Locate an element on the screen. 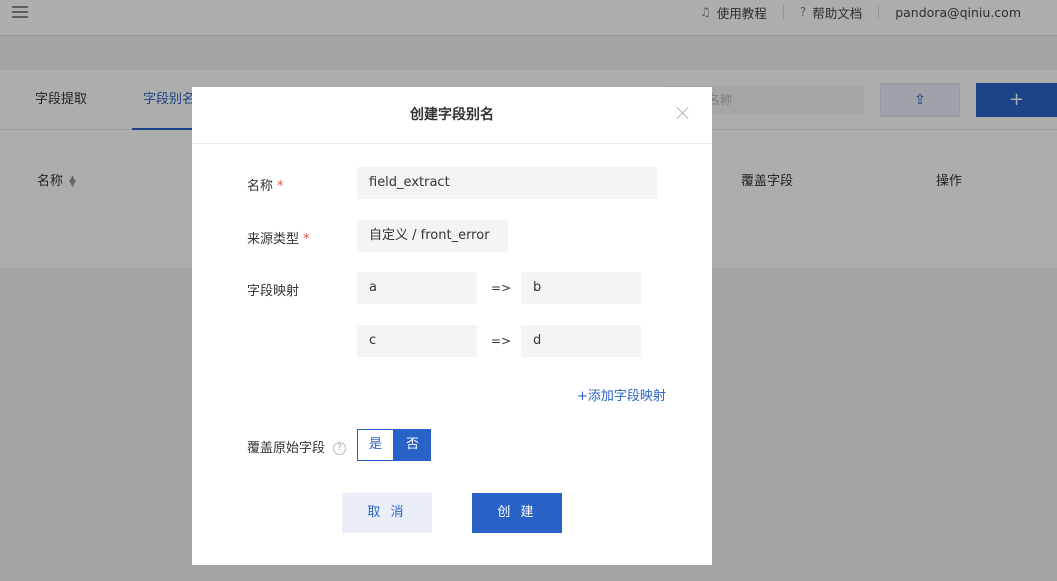 The height and width of the screenshot is (581, 1057). name-input: field_extract is located at coordinates (507, 183).